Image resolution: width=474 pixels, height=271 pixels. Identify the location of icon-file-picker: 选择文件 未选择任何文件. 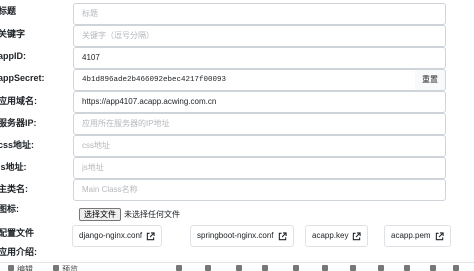
(129, 214).